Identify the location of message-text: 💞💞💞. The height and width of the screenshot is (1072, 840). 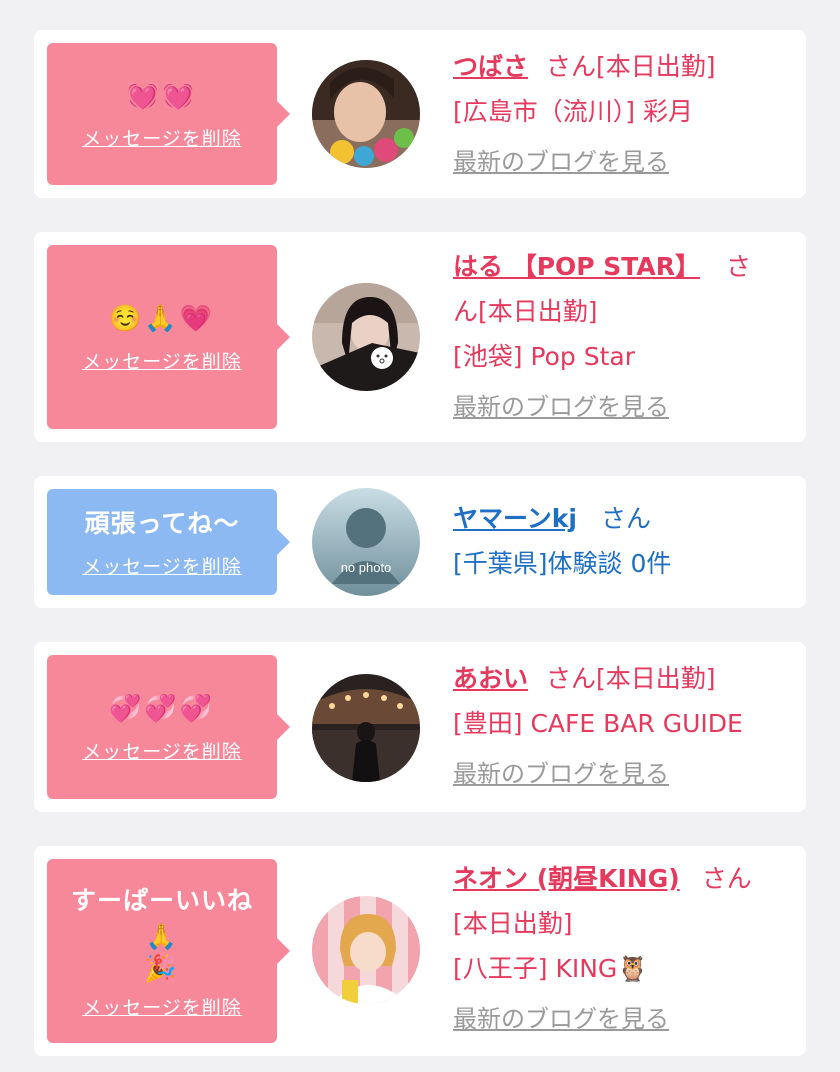
(162, 708).